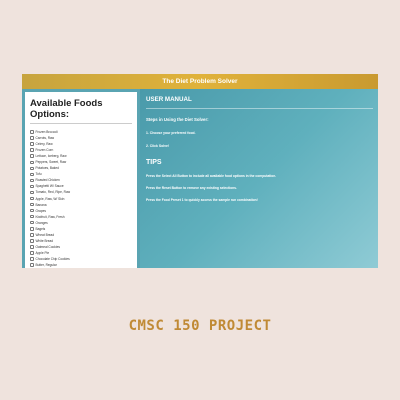 The height and width of the screenshot is (400, 400). Describe the element at coordinates (154, 162) in the screenshot. I see `tips-title: TIPS` at that location.